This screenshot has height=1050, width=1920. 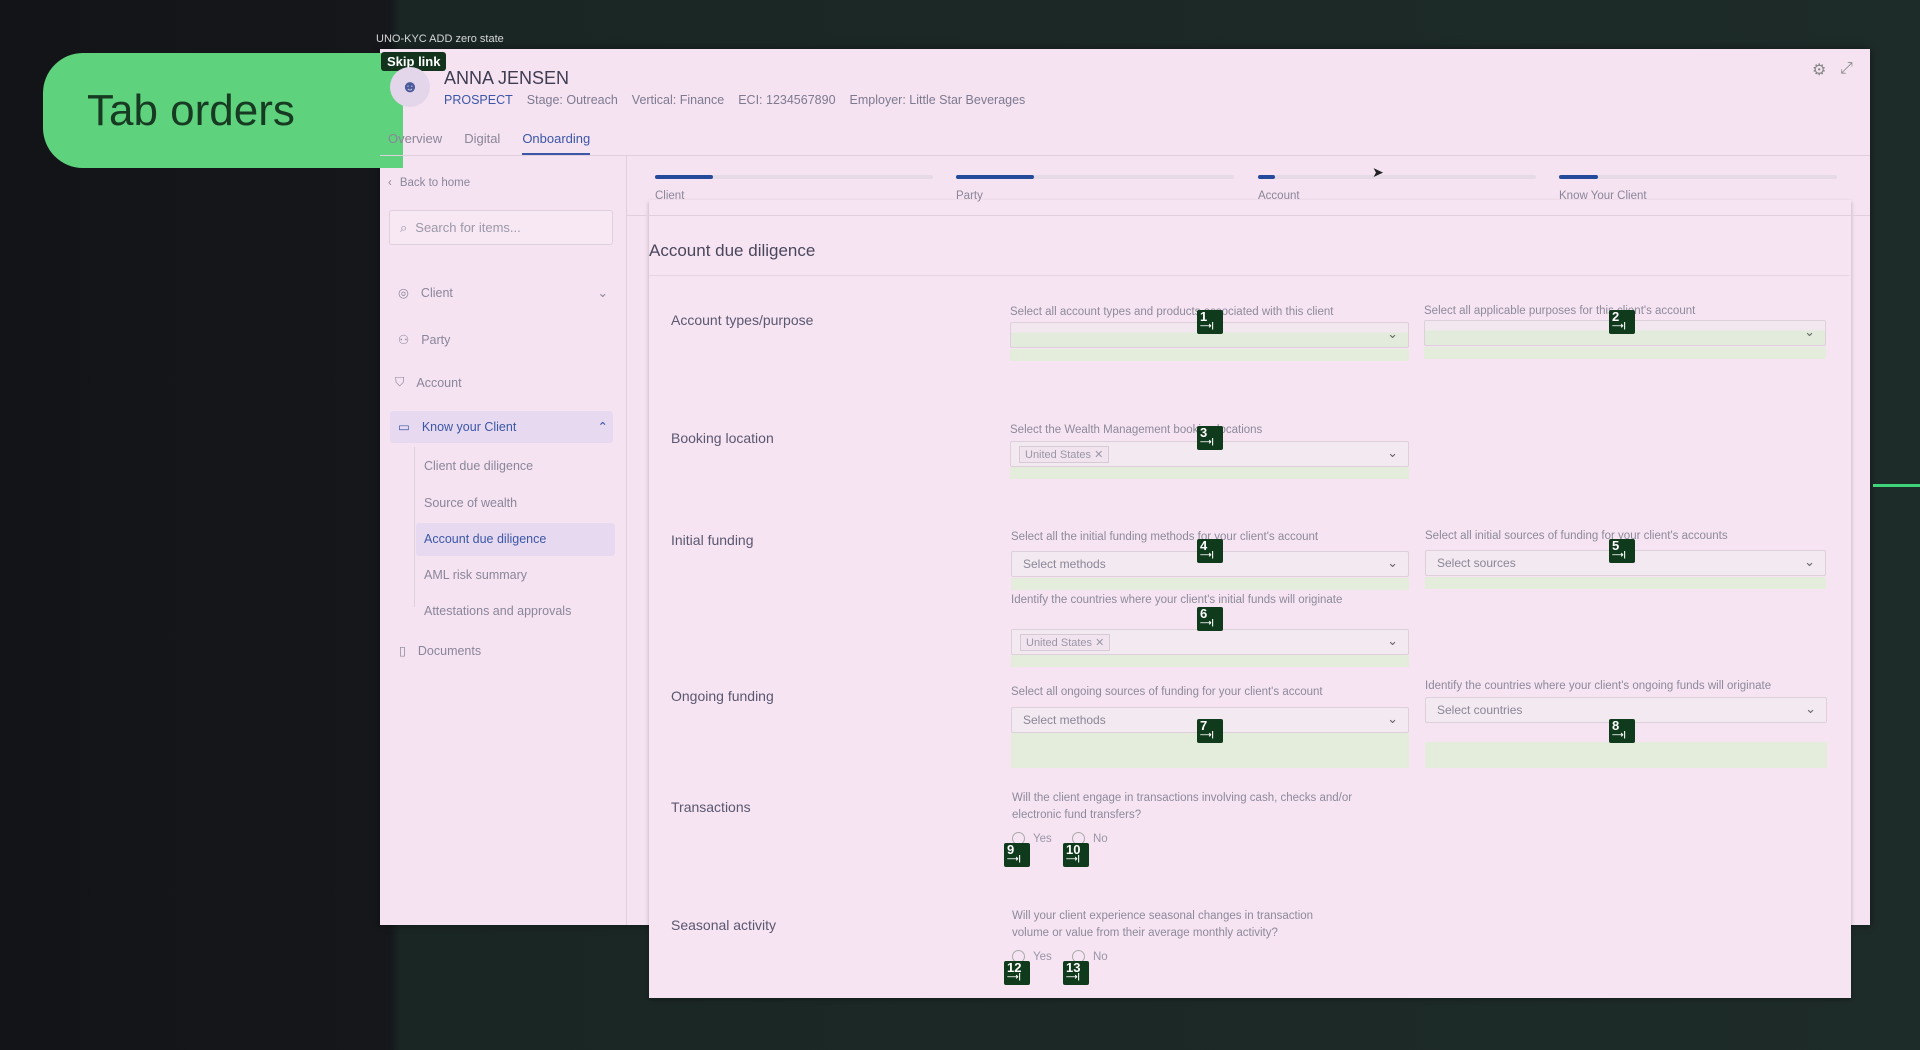 What do you see at coordinates (400, 382) in the screenshot?
I see `shield-icon: ⛉` at bounding box center [400, 382].